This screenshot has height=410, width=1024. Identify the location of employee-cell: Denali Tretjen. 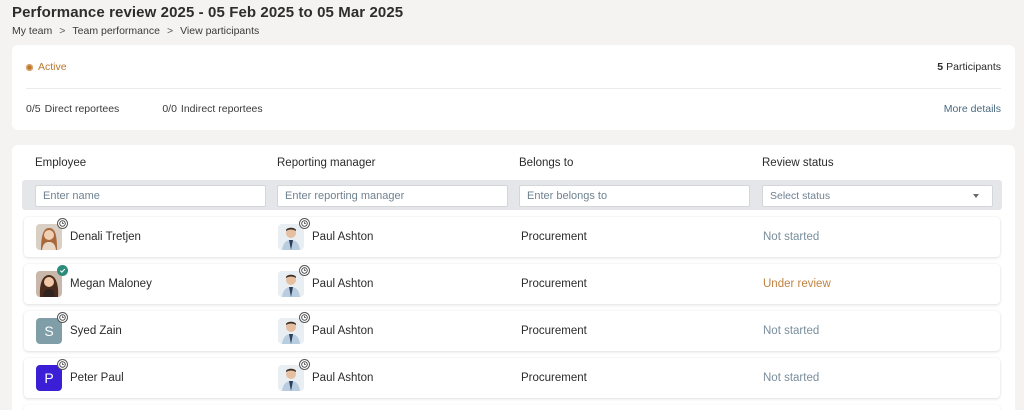
(88, 237).